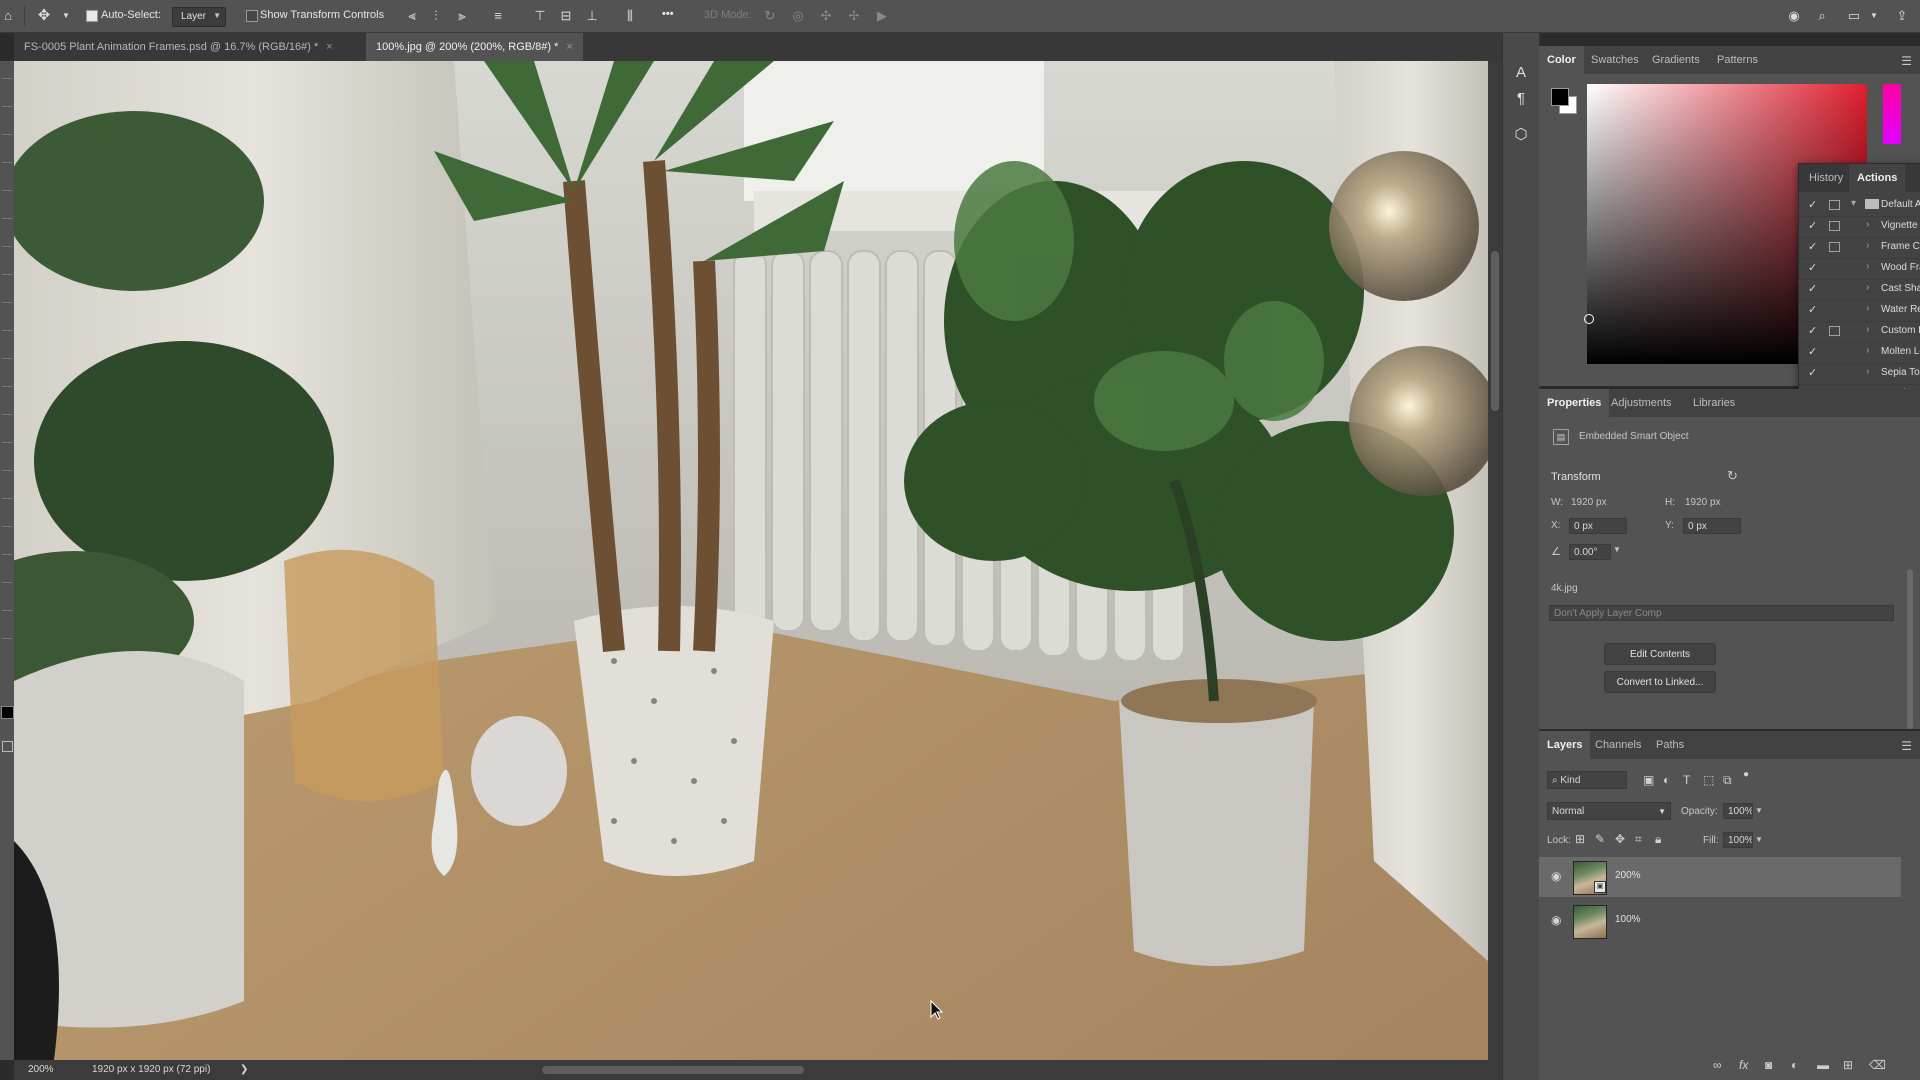  I want to click on layer-name: 100%, so click(1628, 919).